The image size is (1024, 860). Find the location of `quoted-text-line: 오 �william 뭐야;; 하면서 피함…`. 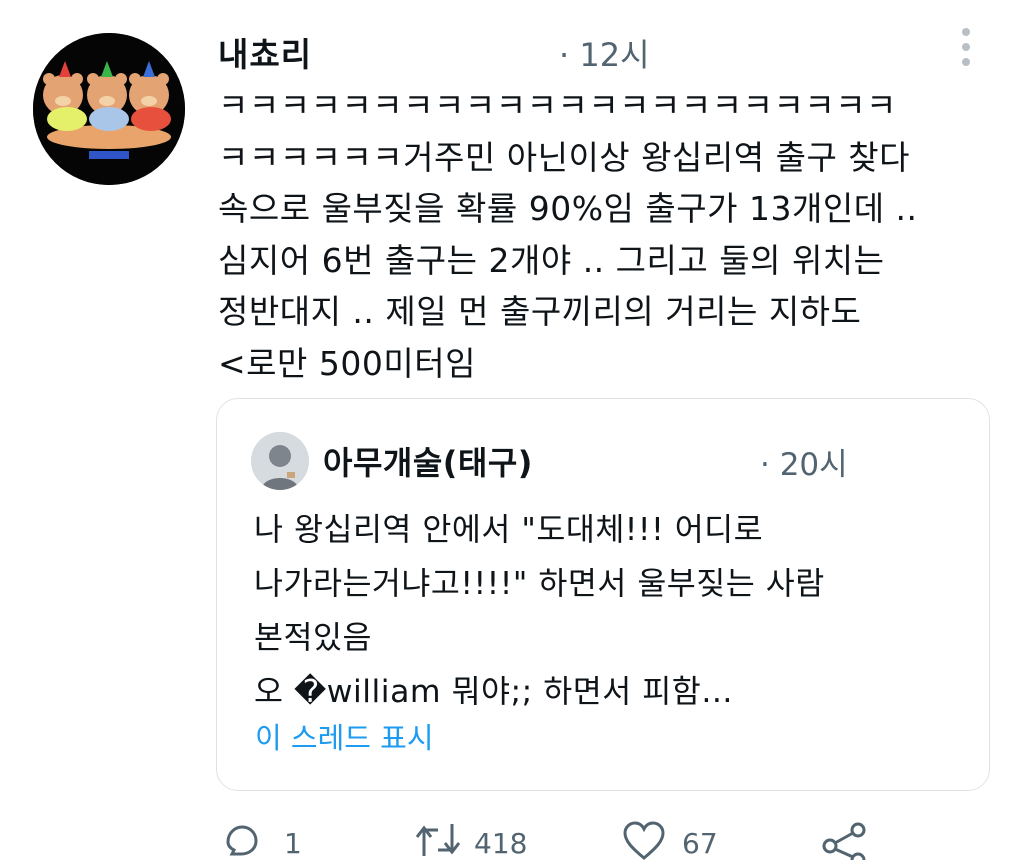

quoted-text-line: 오 �william 뭐야;; 하면서 피함… is located at coordinates (494, 692).